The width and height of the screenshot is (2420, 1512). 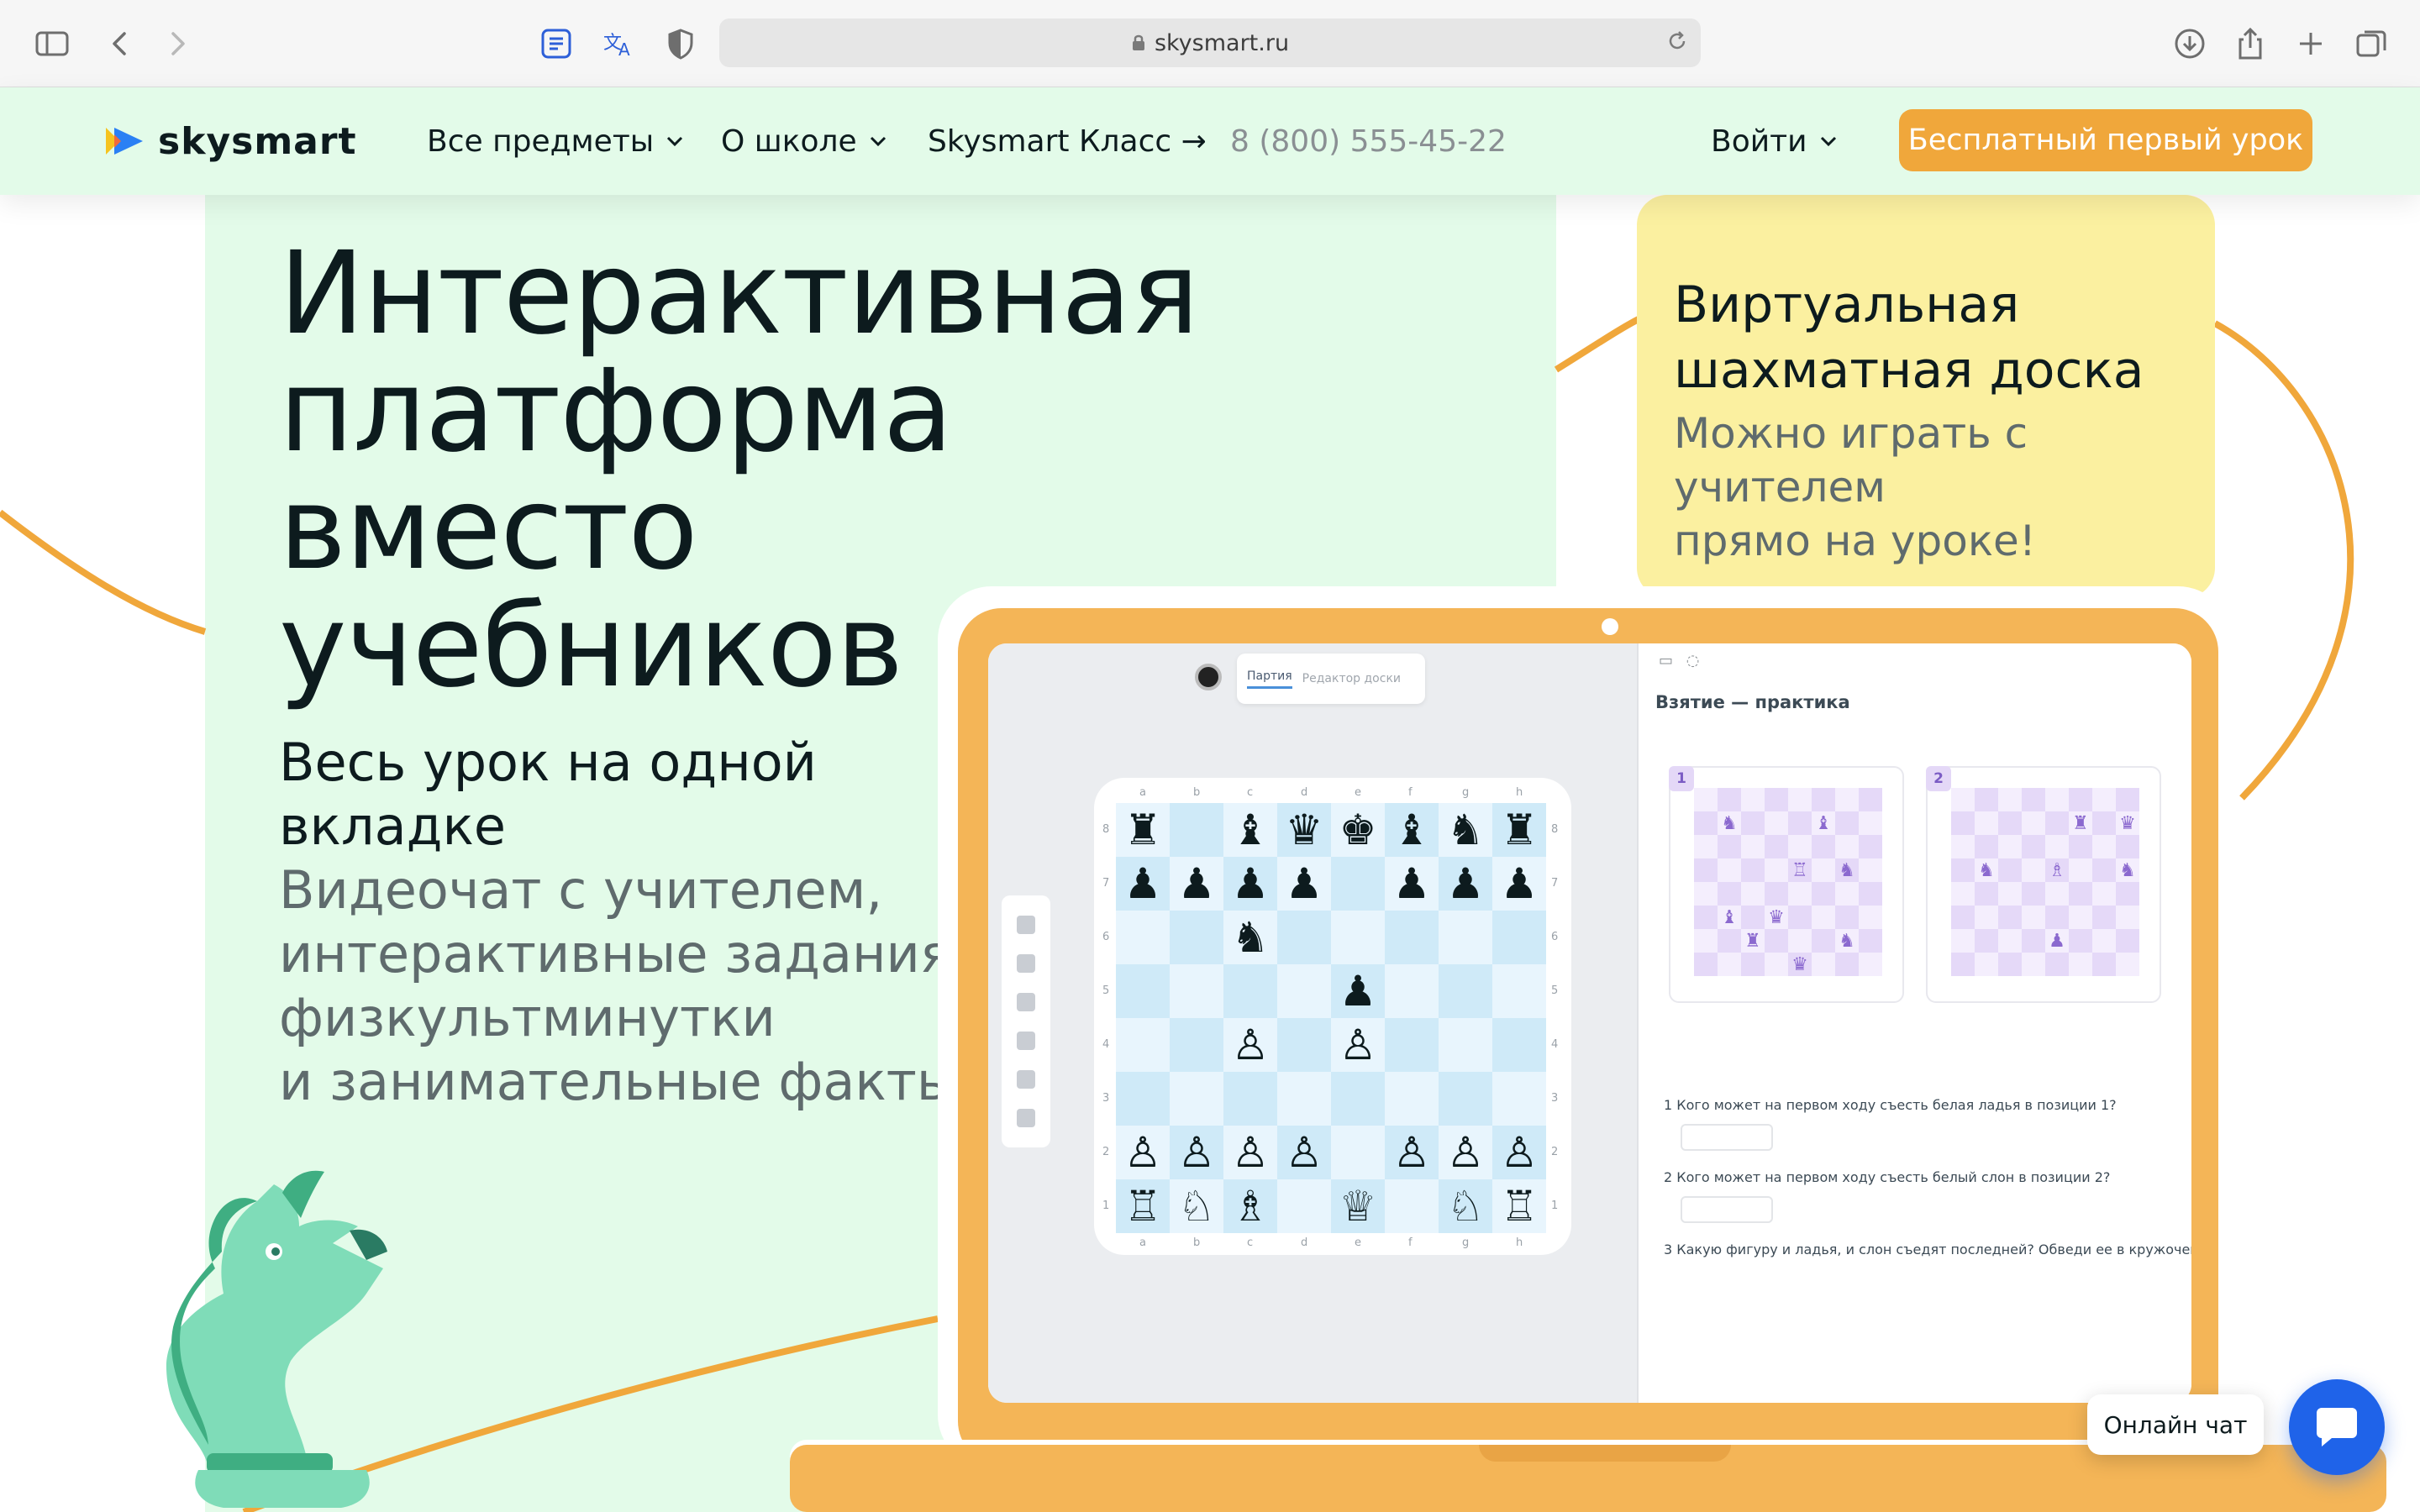 What do you see at coordinates (1358, 830) in the screenshot?
I see `board-square: ♚` at bounding box center [1358, 830].